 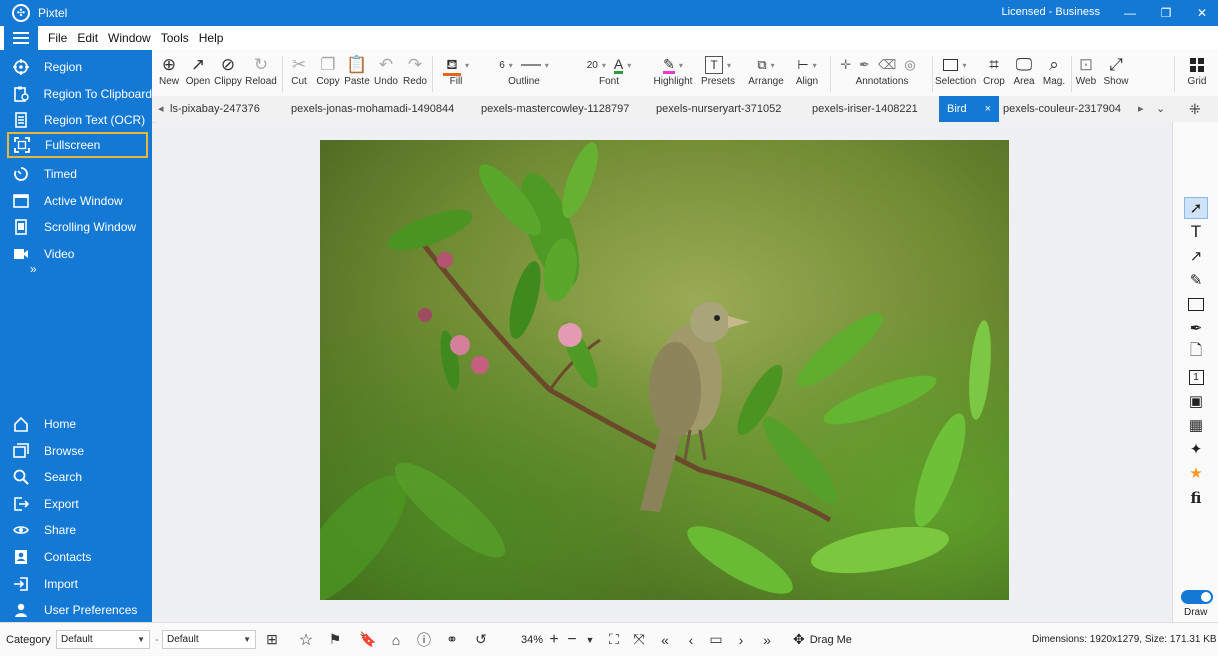 I want to click on tab-document: pexels-couleur-2317904, so click(x=1062, y=109).